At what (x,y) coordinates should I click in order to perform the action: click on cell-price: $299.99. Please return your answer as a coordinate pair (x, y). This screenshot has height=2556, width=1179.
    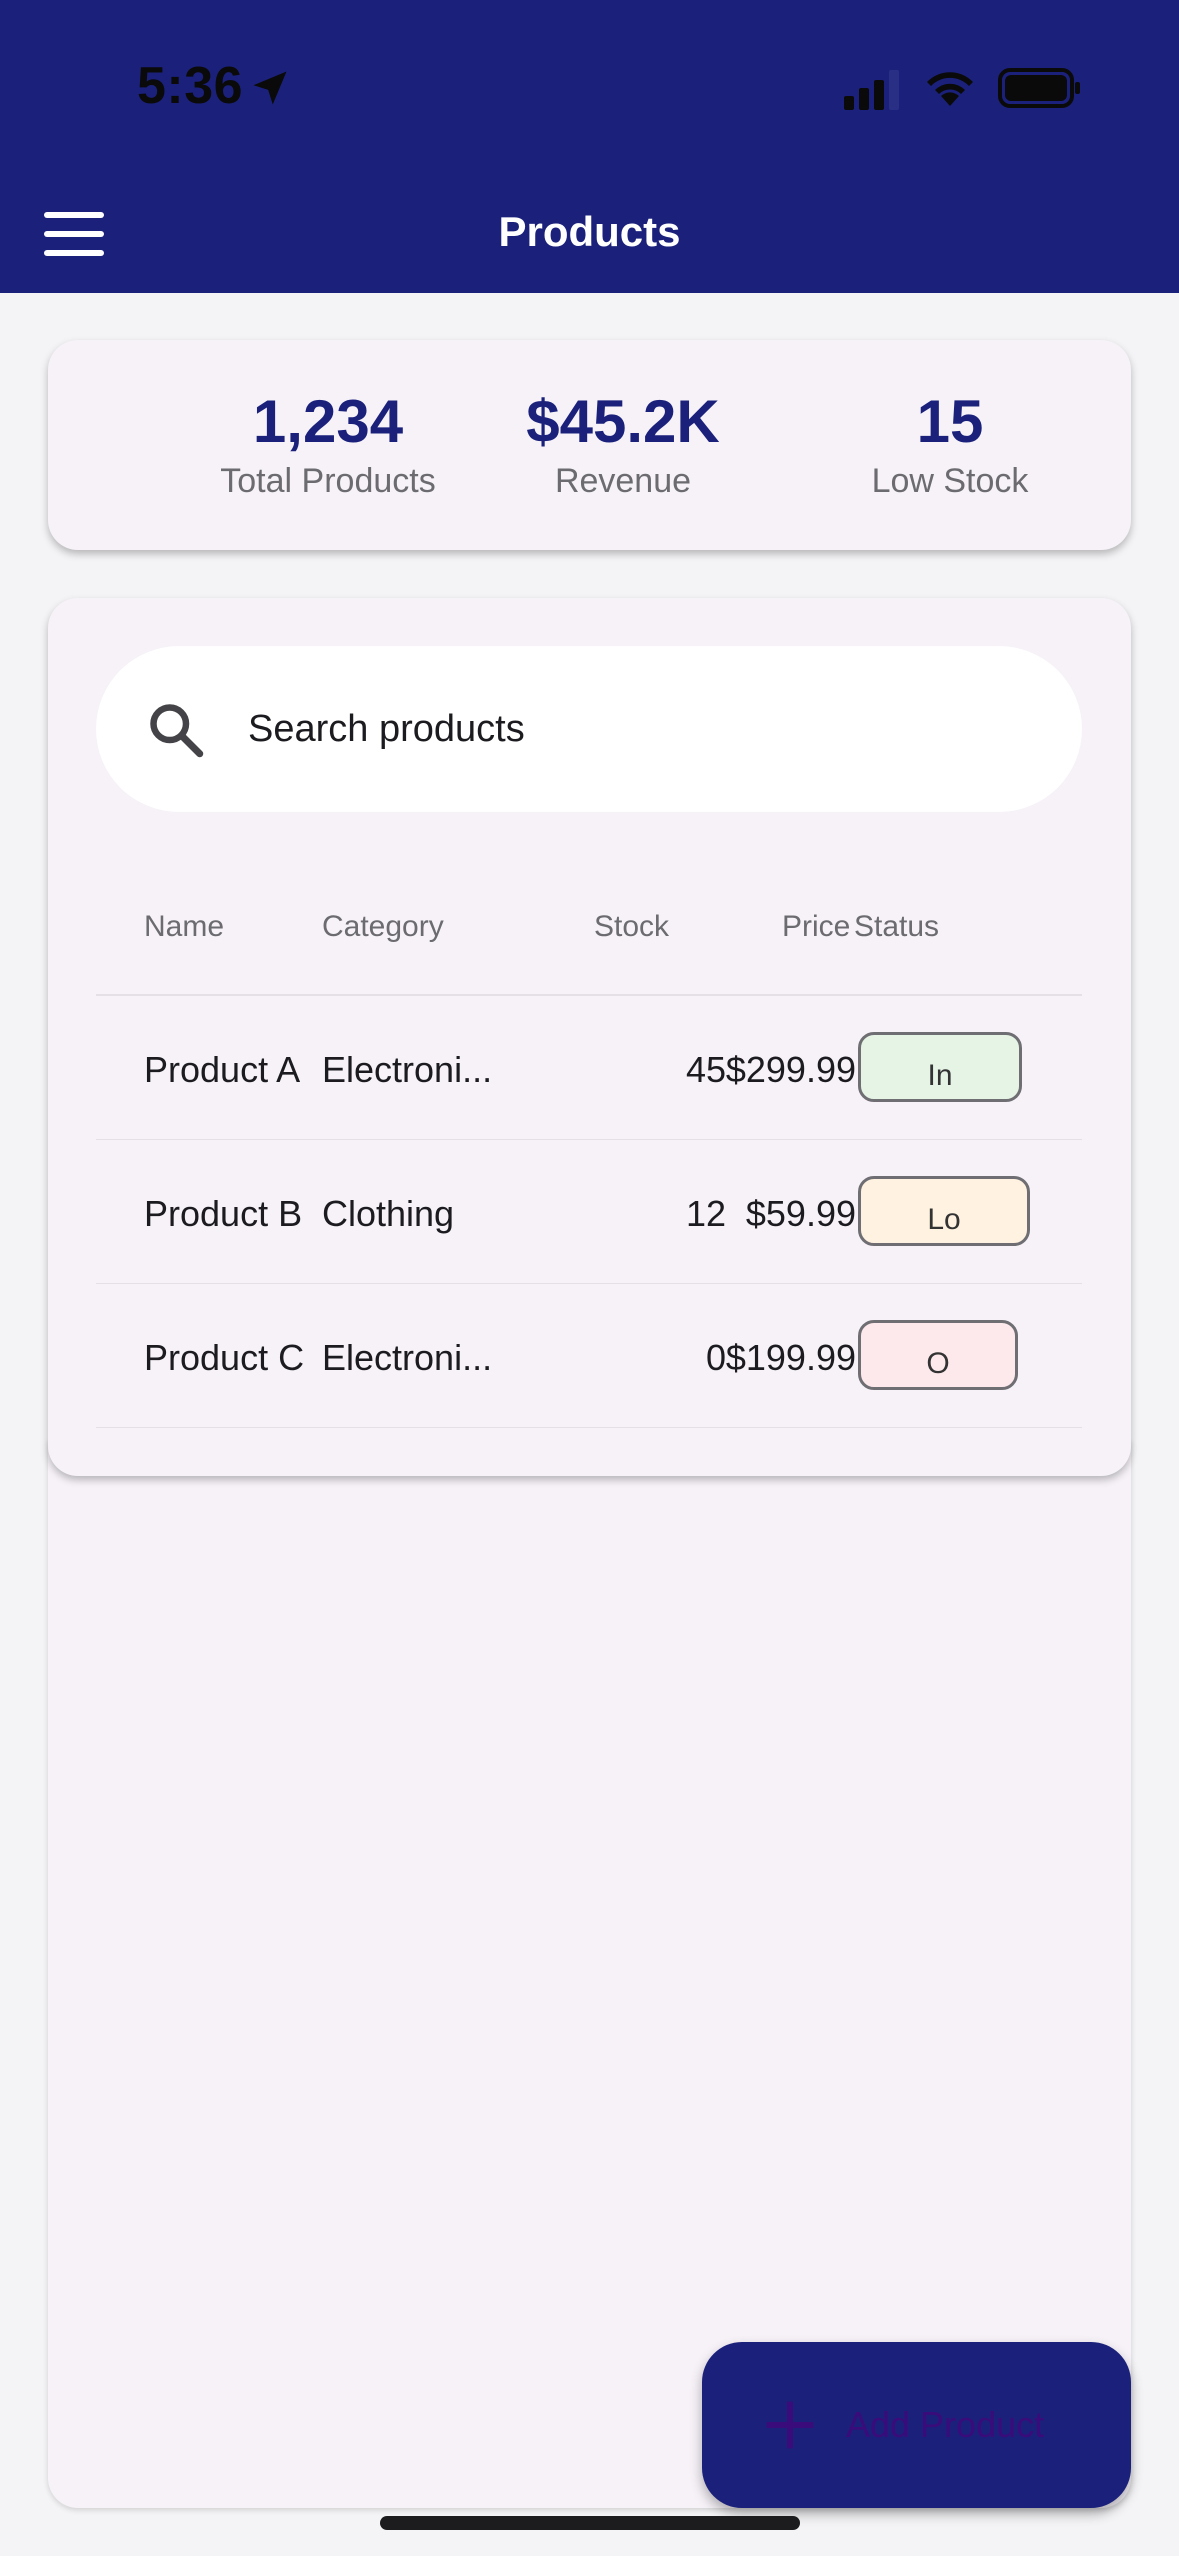
    Looking at the image, I should click on (790, 1069).